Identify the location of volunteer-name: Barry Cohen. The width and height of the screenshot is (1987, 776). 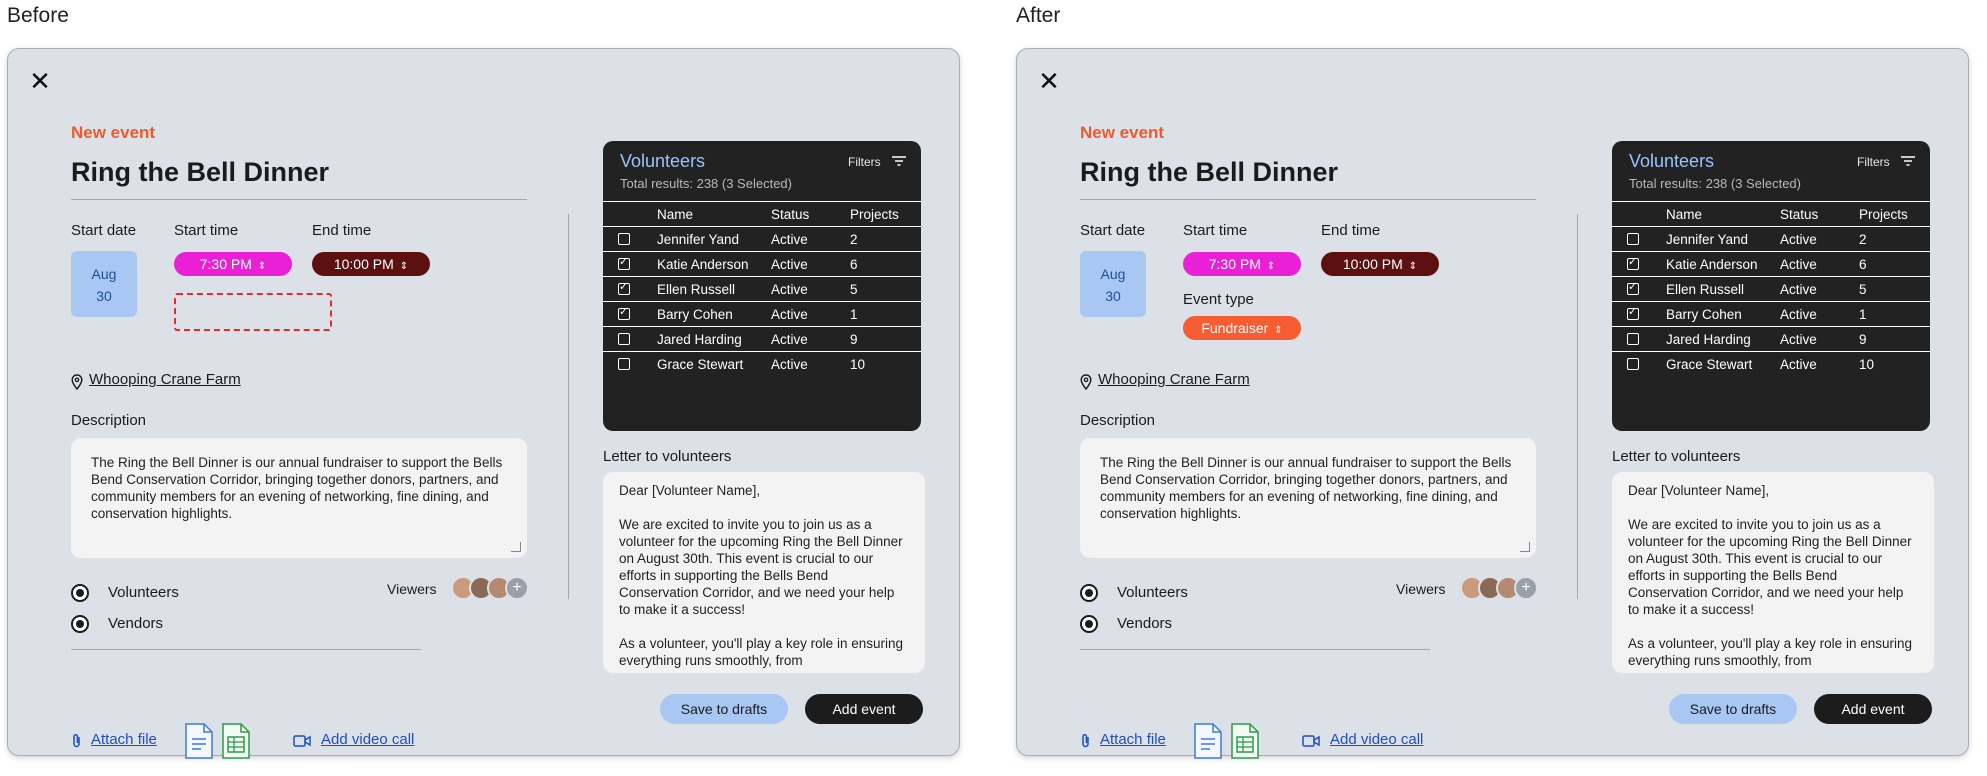
(1723, 314).